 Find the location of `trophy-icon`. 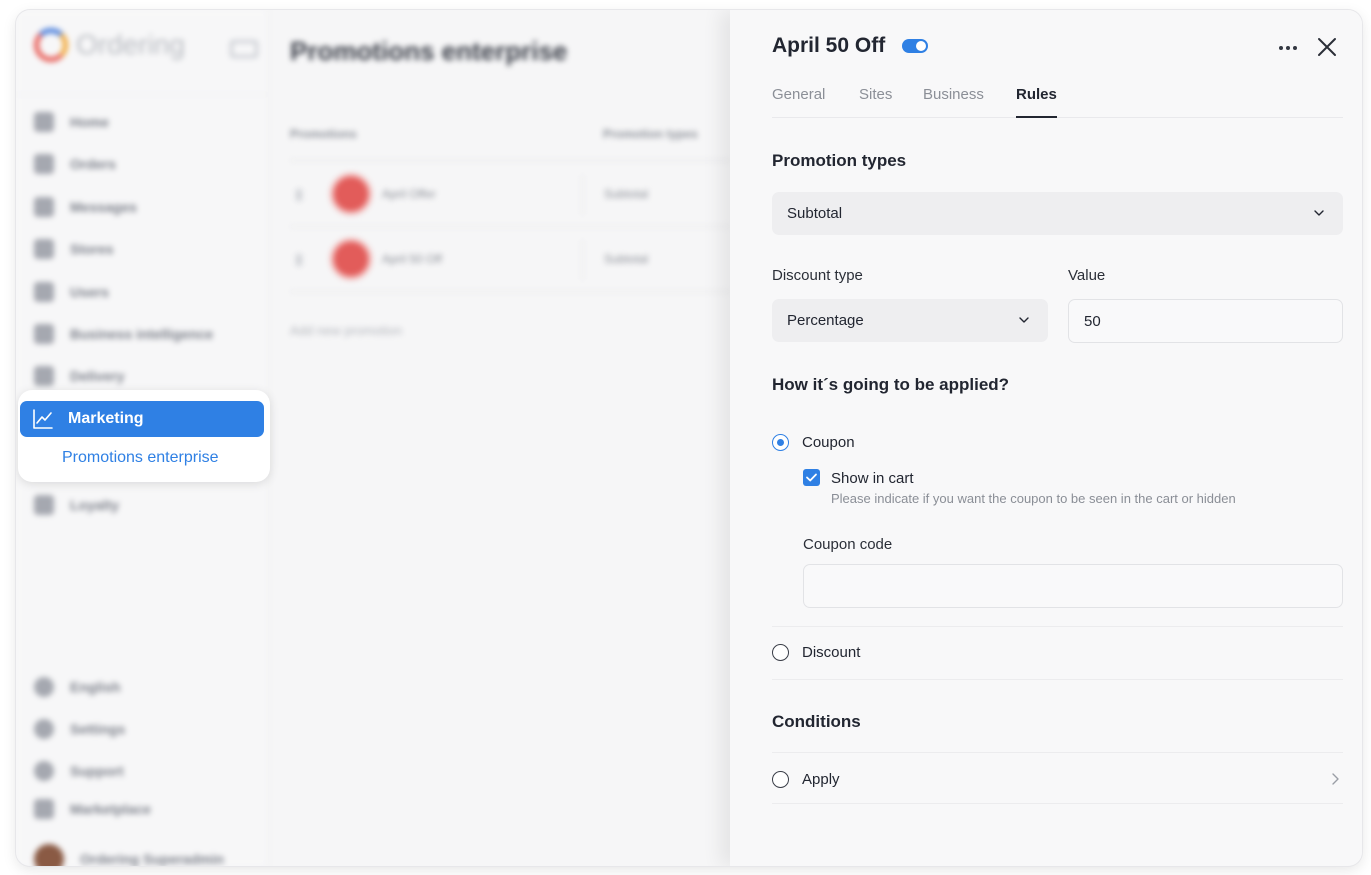

trophy-icon is located at coordinates (44, 505).